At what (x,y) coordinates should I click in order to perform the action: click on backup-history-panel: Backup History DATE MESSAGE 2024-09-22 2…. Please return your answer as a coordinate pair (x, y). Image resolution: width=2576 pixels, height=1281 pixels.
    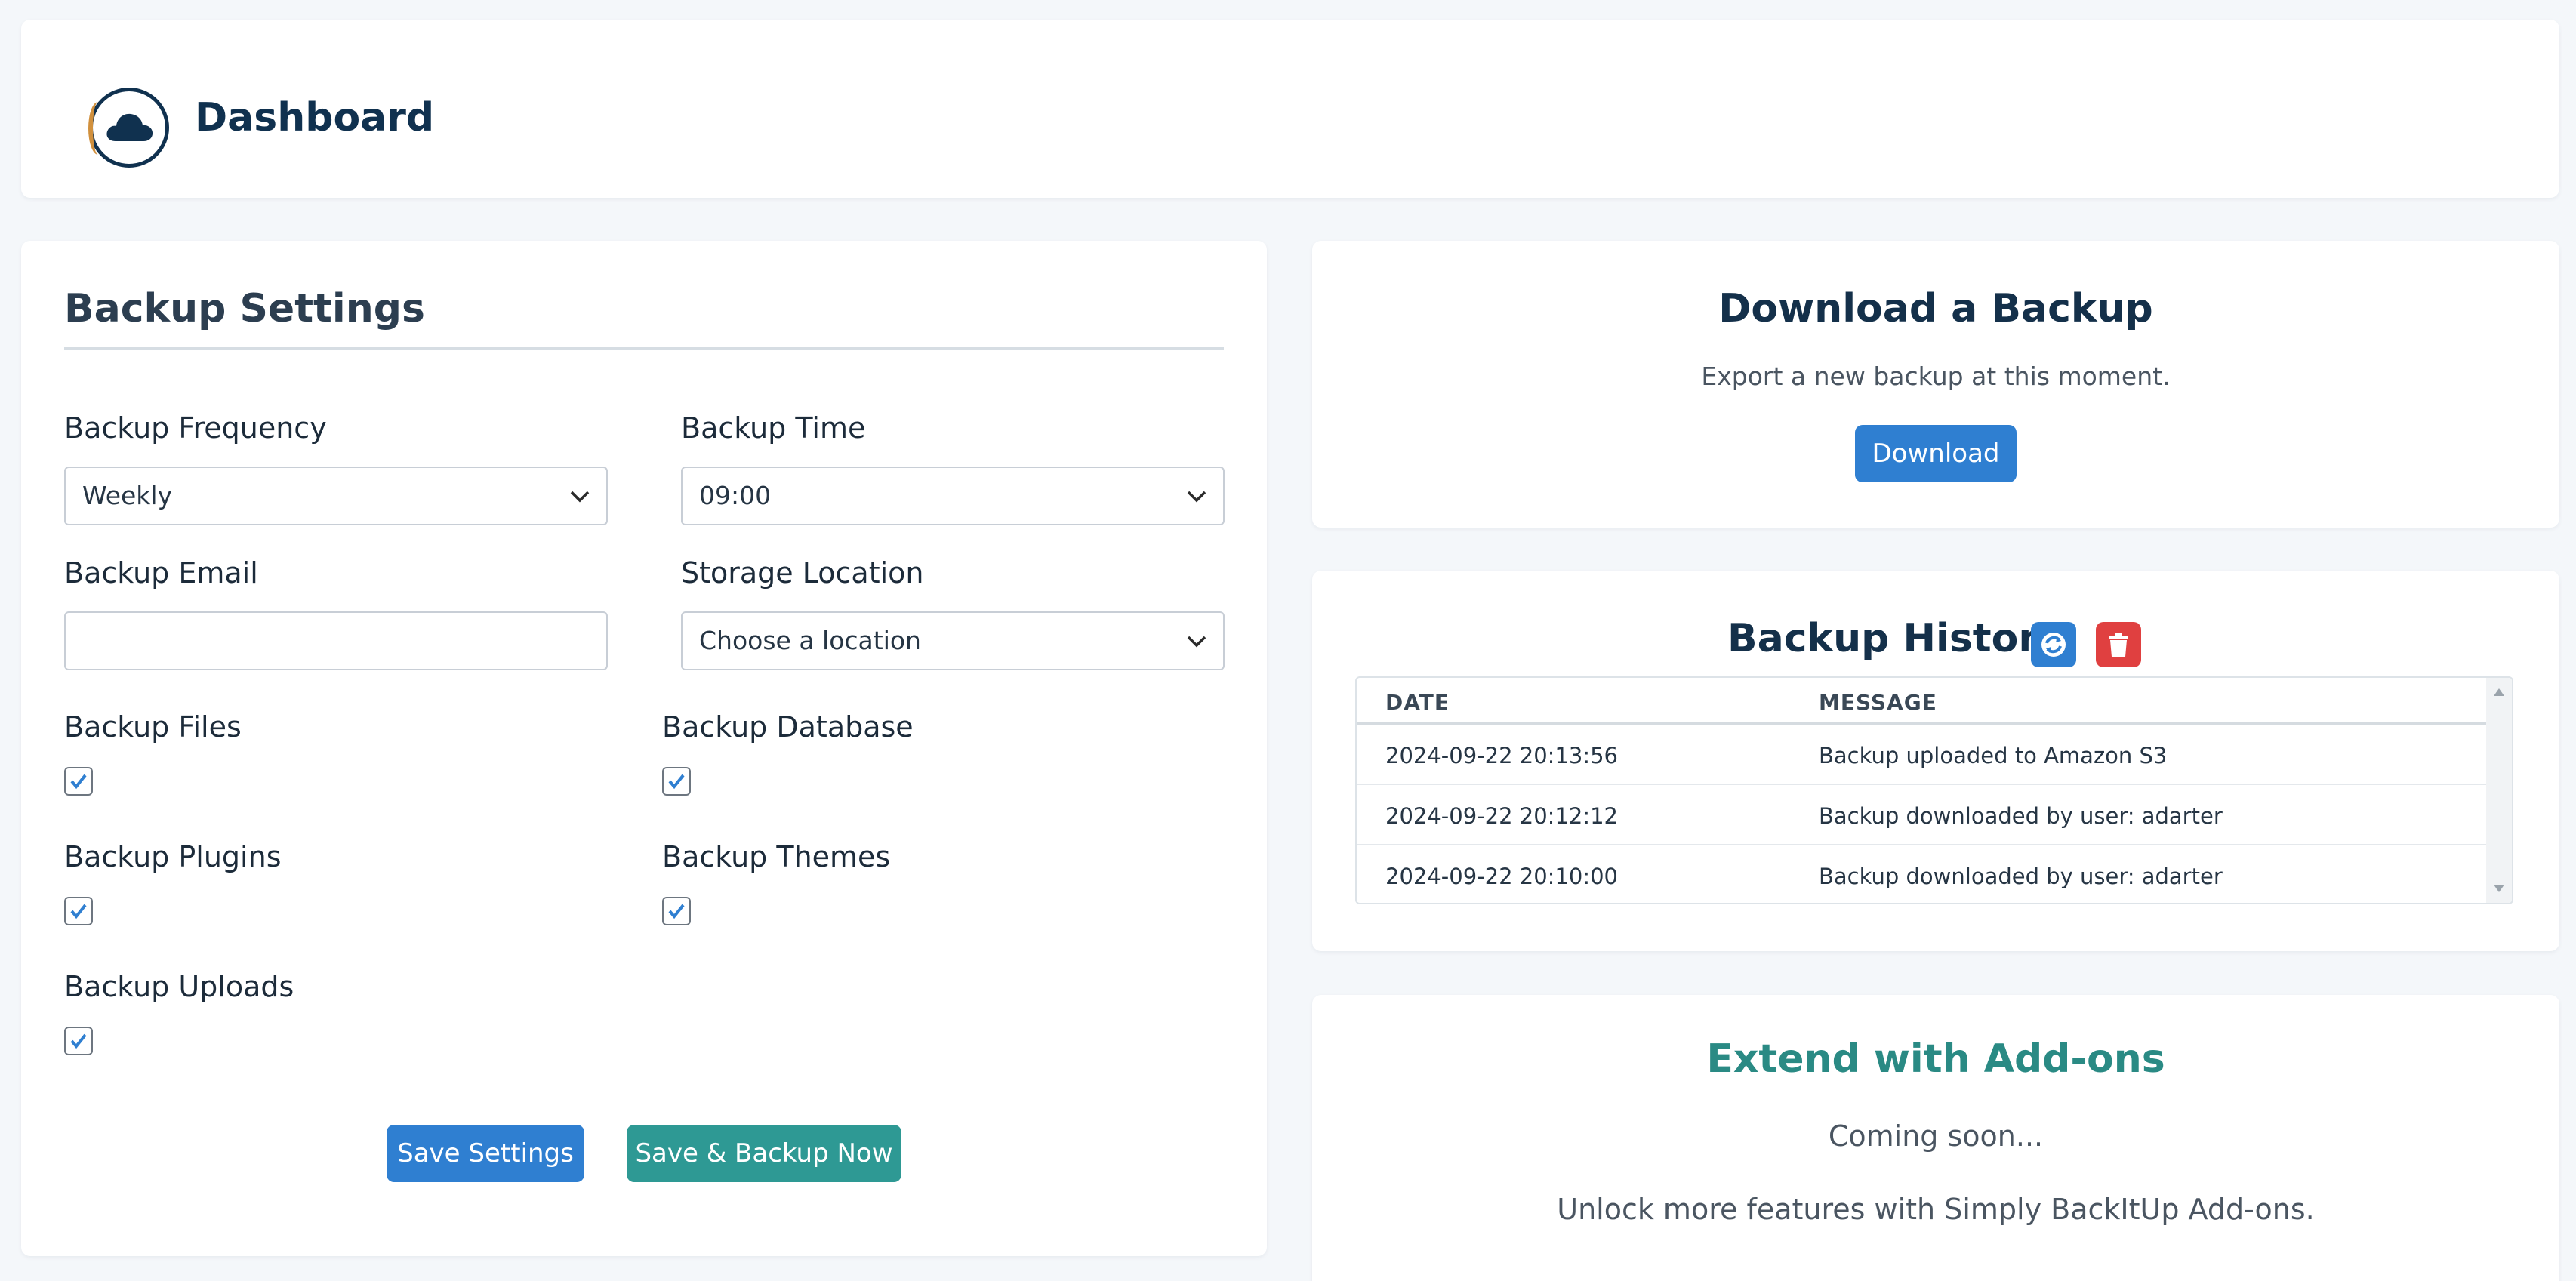
    Looking at the image, I should click on (1935, 761).